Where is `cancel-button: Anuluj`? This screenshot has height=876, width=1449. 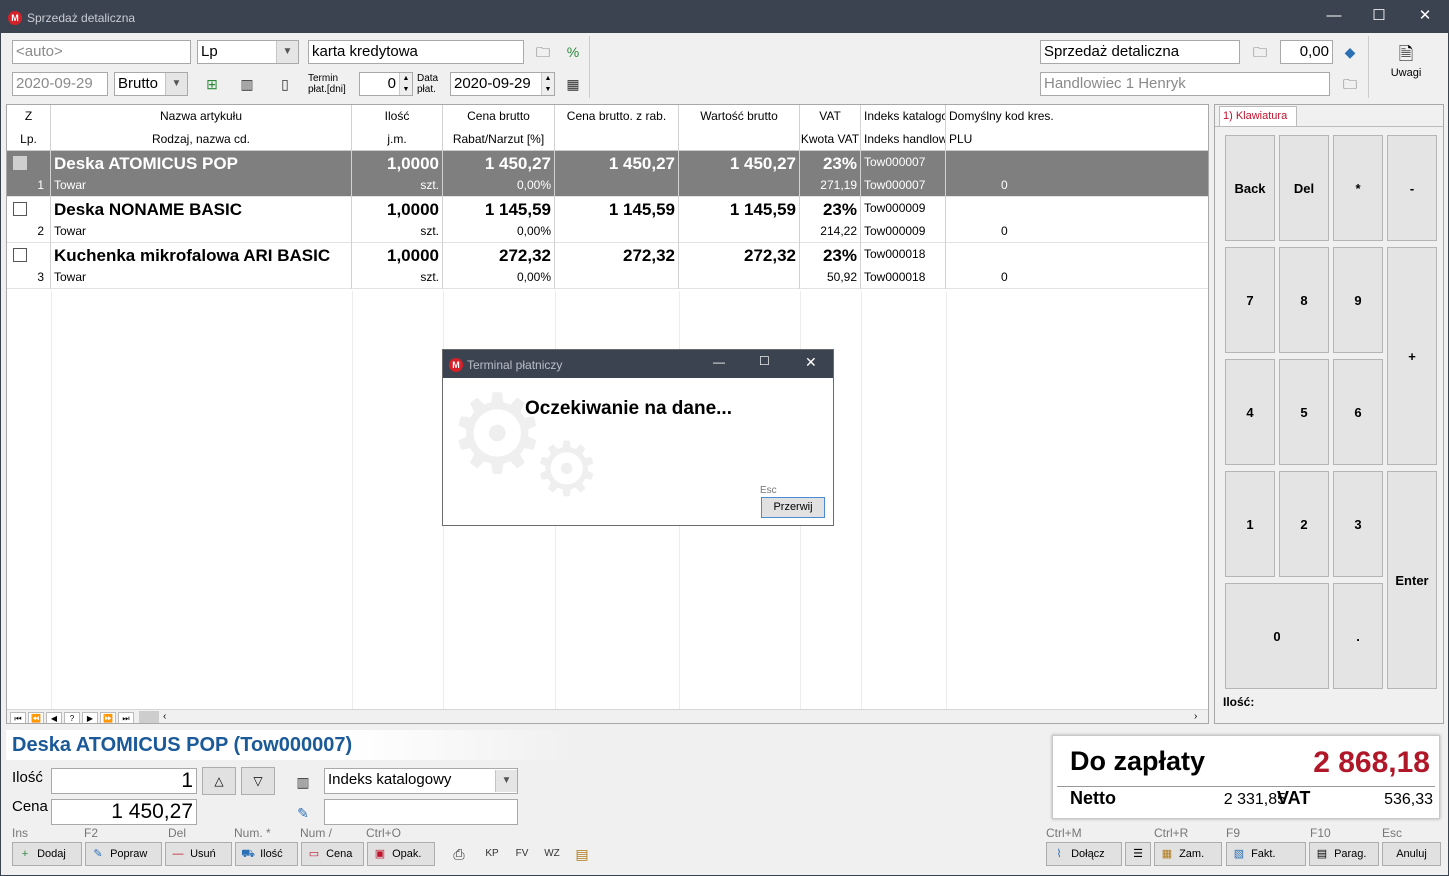 cancel-button: Anuluj is located at coordinates (1411, 854).